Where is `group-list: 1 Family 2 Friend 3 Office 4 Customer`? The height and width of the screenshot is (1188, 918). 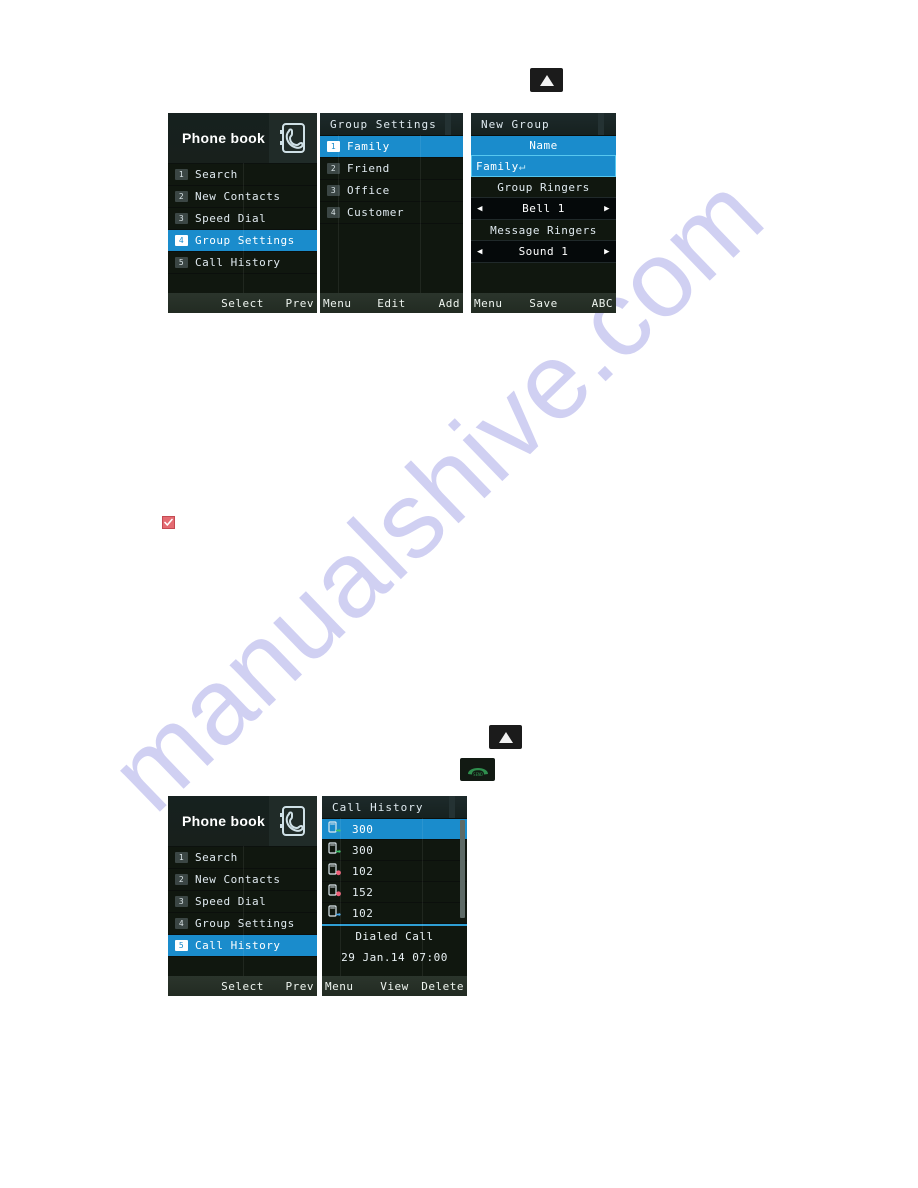 group-list: 1 Family 2 Friend 3 Office 4 Customer is located at coordinates (391, 180).